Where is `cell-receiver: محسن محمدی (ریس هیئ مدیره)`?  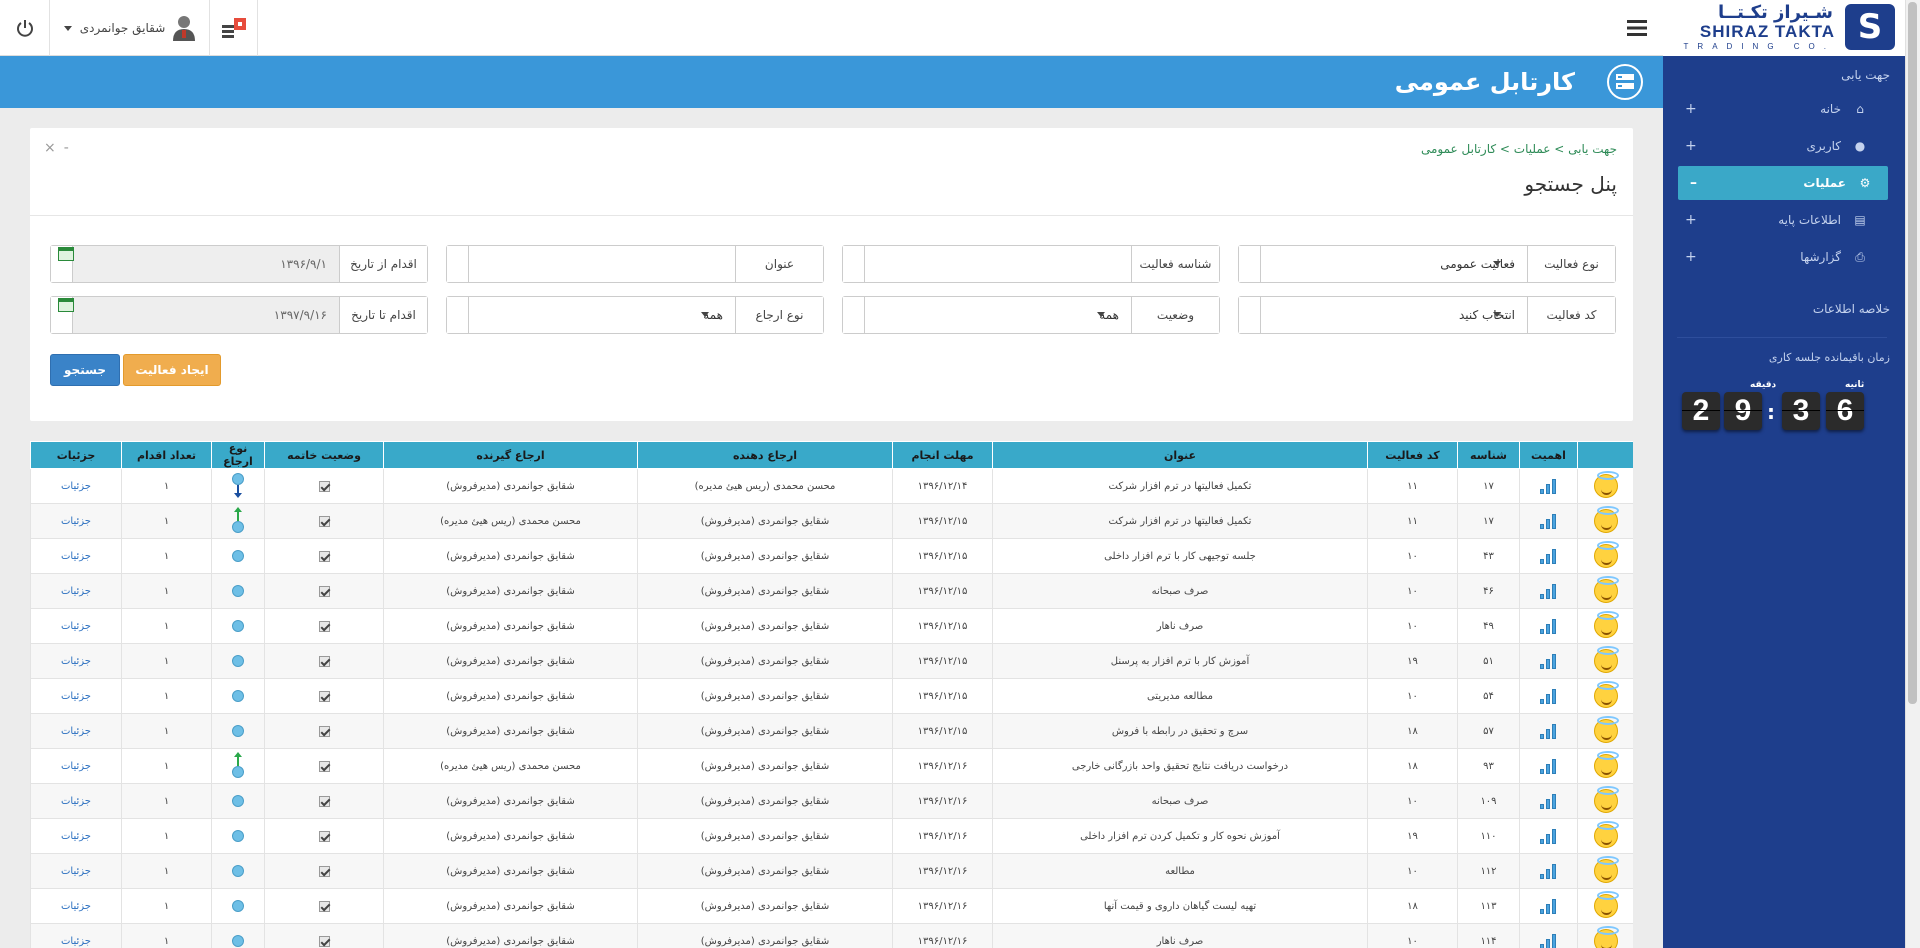 cell-receiver: محسن محمدی (ریس هیئ مدیره) is located at coordinates (510, 766).